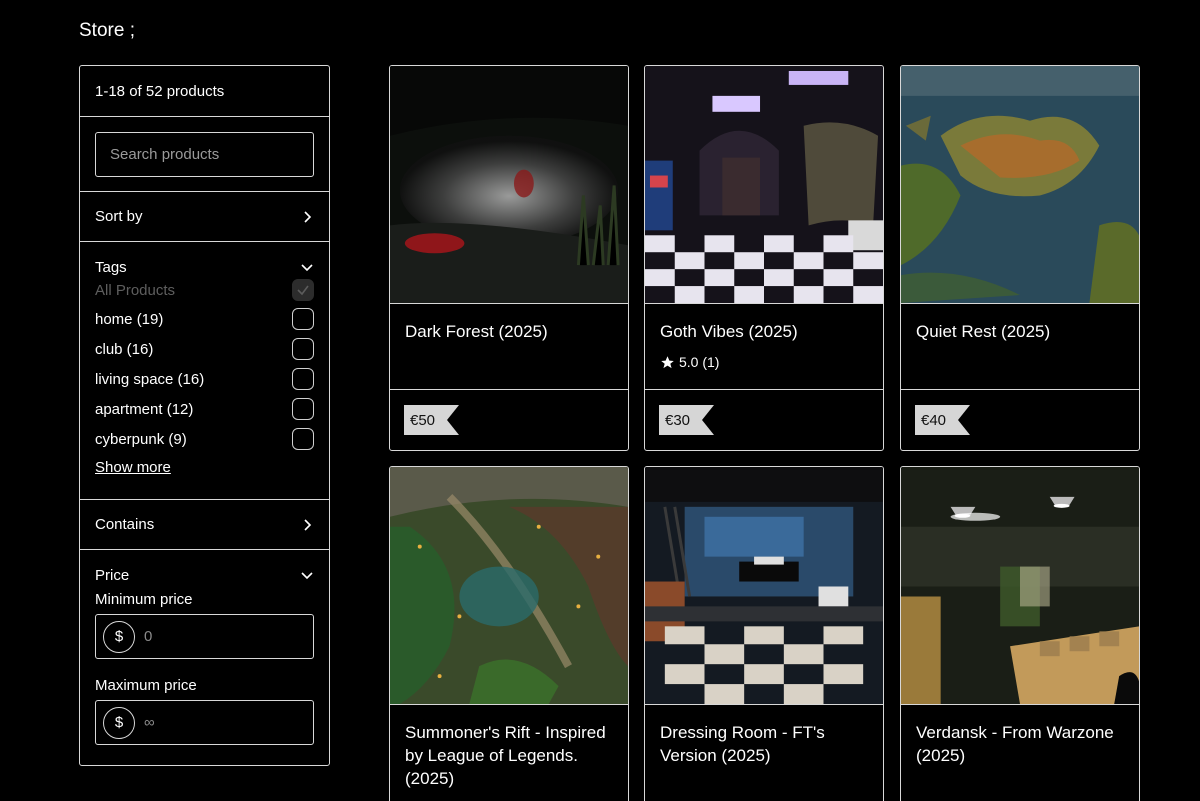 The height and width of the screenshot is (801, 1200). Describe the element at coordinates (148, 636) in the screenshot. I see `min-price-value: 0` at that location.